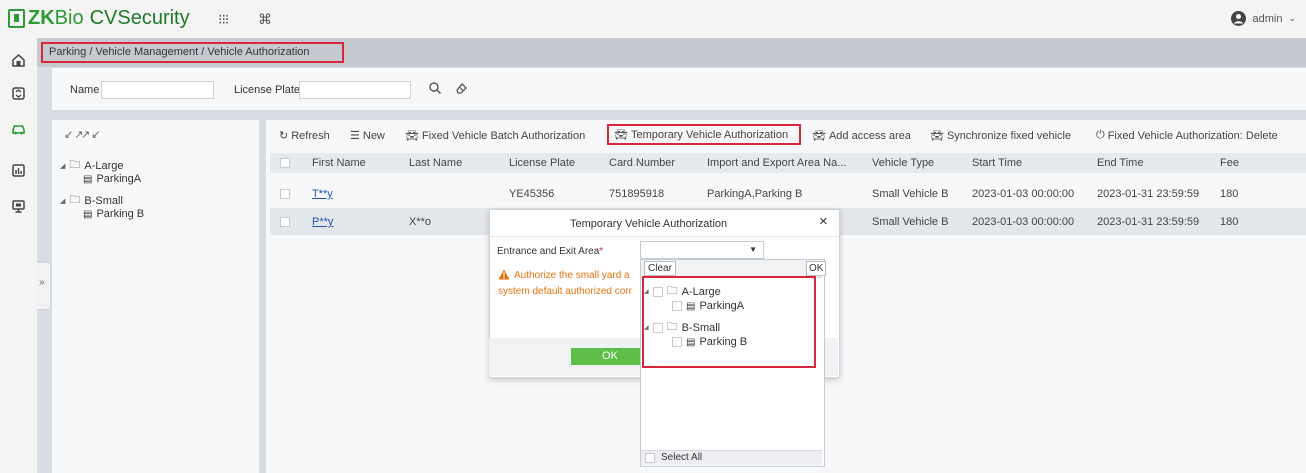 Image resolution: width=1306 pixels, height=473 pixels. Describe the element at coordinates (1239, 18) in the screenshot. I see `user-avatar-icon` at that location.